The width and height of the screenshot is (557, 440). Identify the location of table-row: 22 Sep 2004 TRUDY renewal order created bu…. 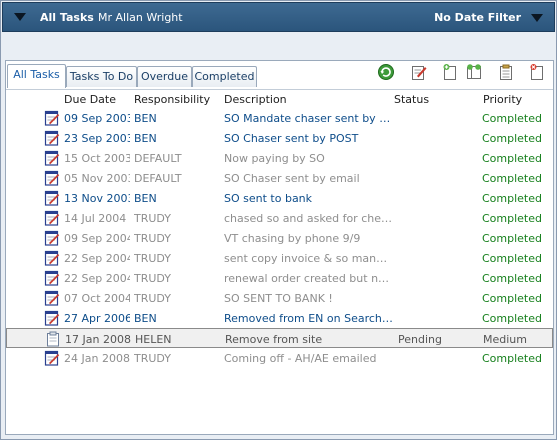
(279, 278).